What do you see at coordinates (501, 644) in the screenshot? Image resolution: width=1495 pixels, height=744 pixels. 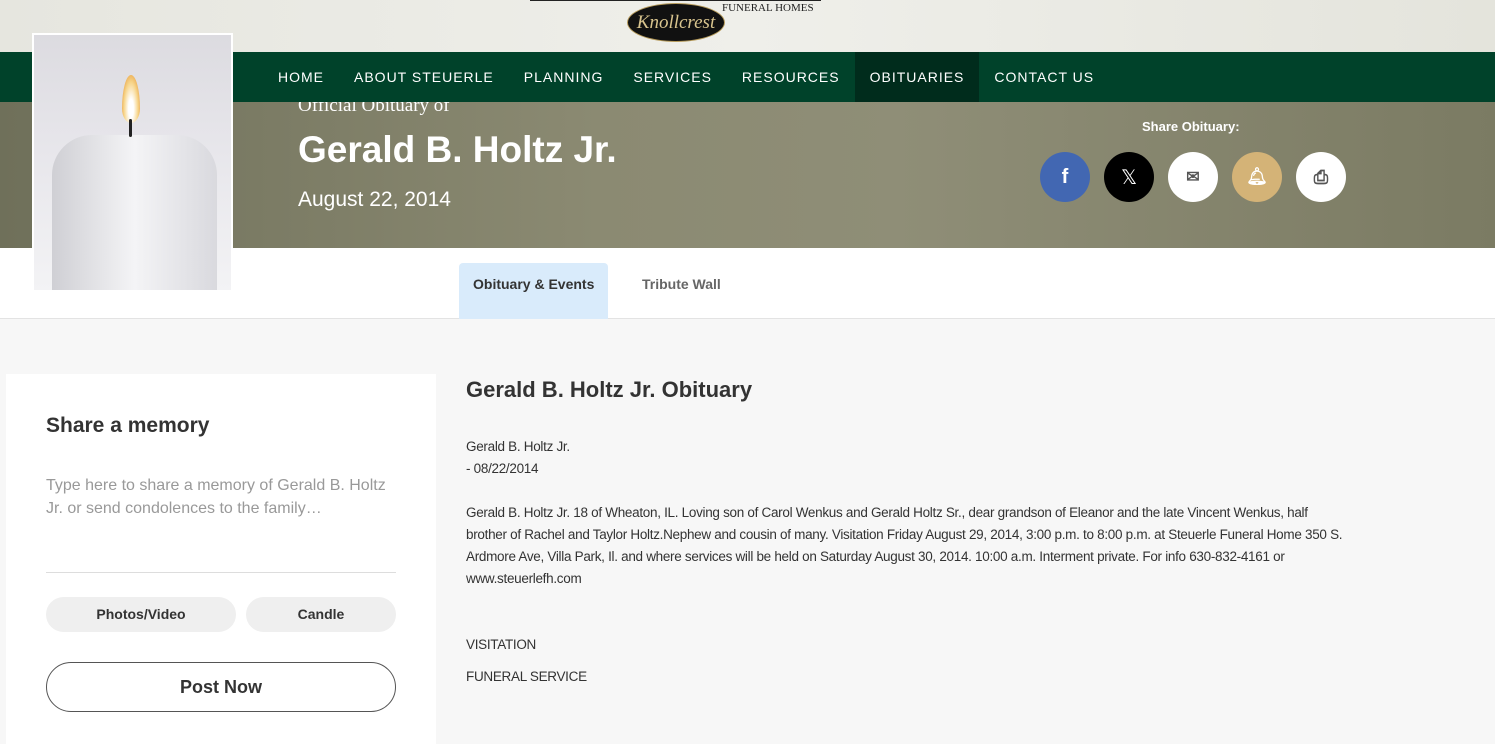 I see `event-visitation: VISITATION` at bounding box center [501, 644].